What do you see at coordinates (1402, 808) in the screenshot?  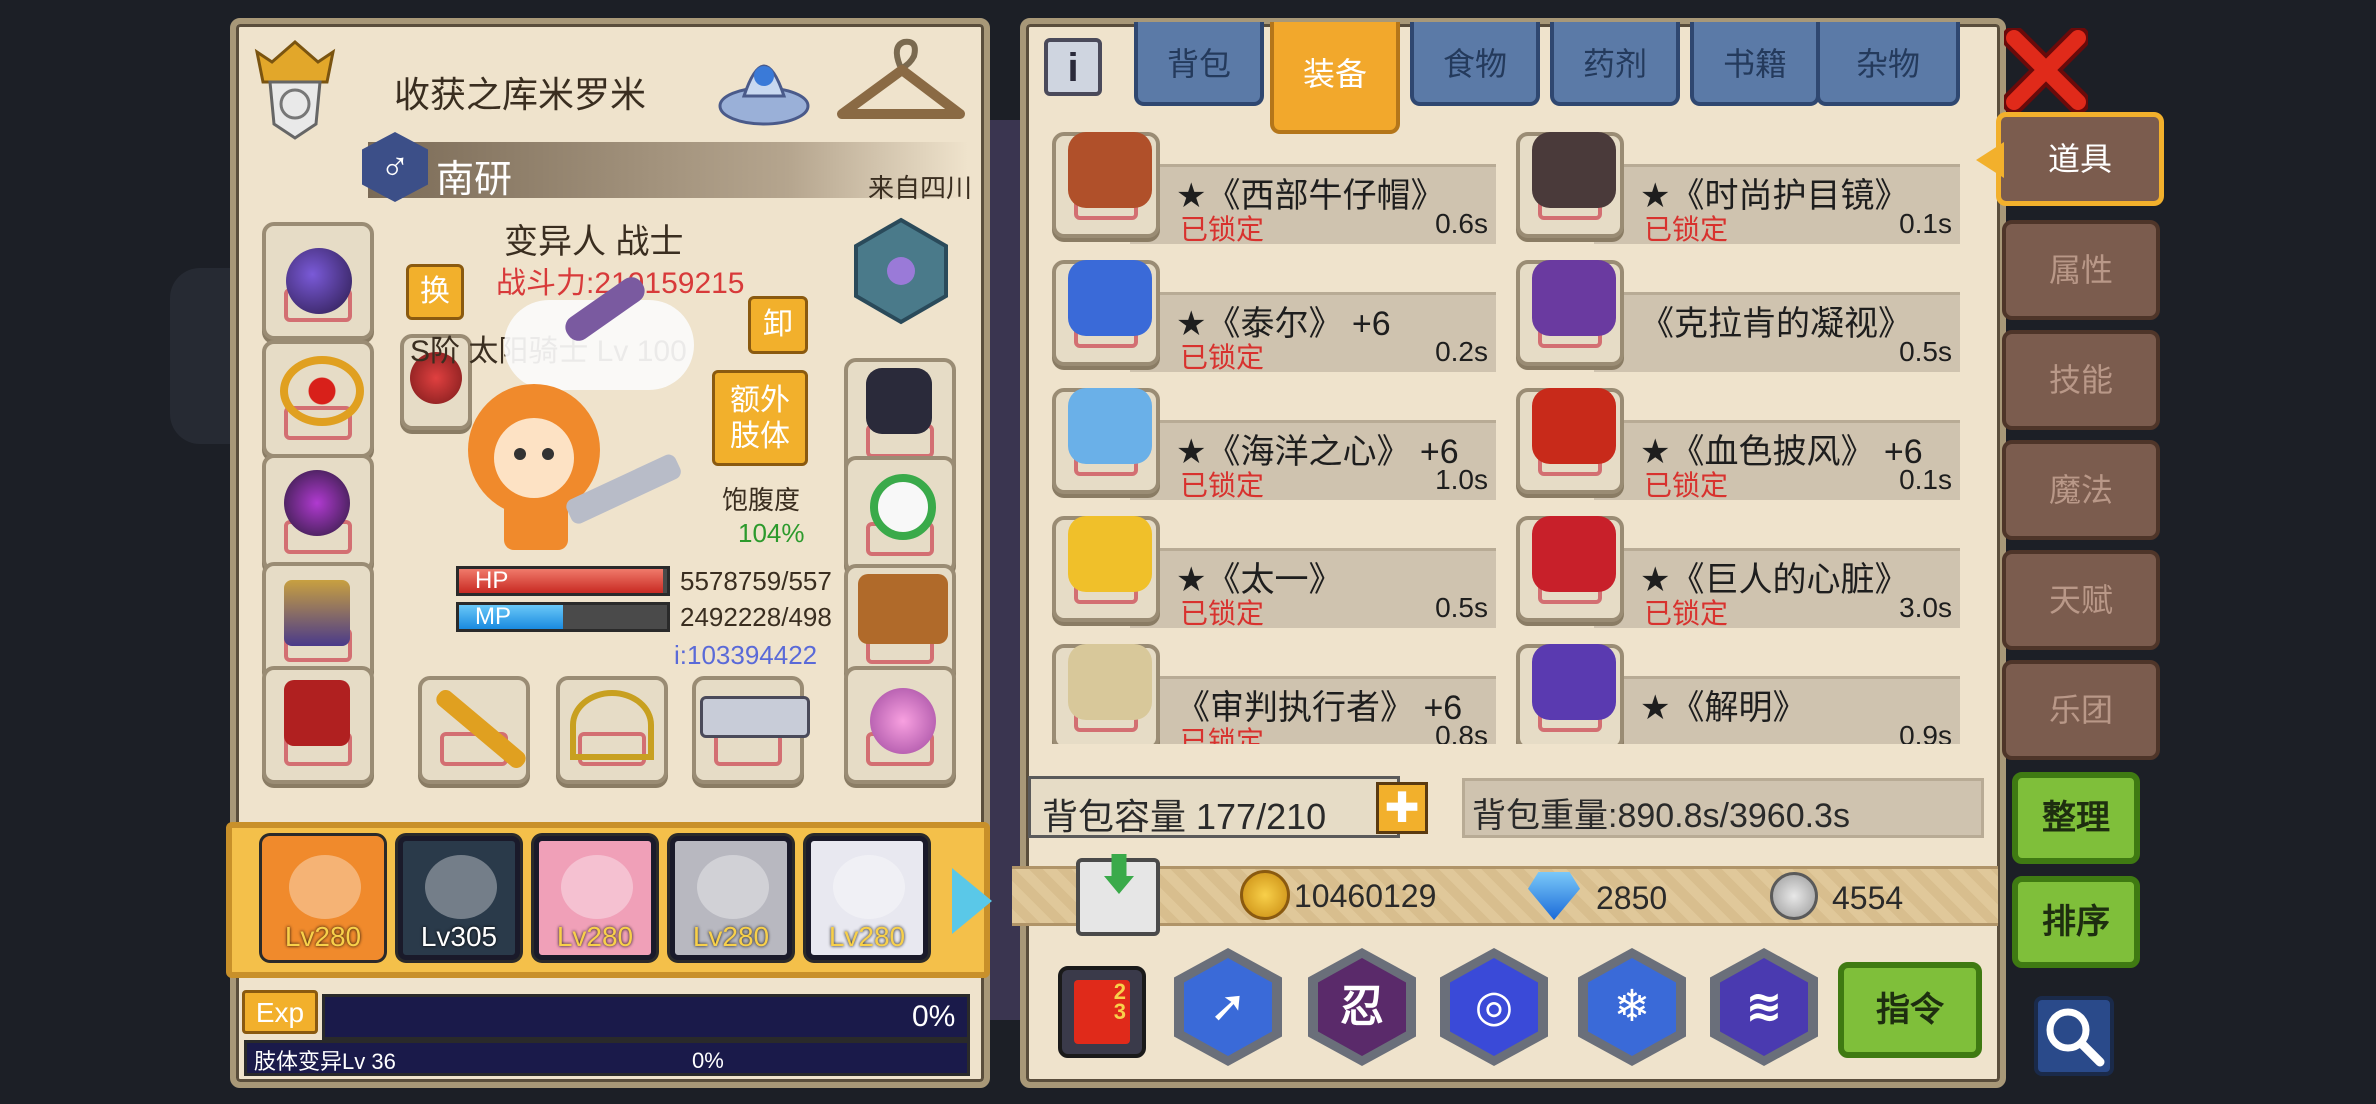 I see `expand-bag-button: ✚` at bounding box center [1402, 808].